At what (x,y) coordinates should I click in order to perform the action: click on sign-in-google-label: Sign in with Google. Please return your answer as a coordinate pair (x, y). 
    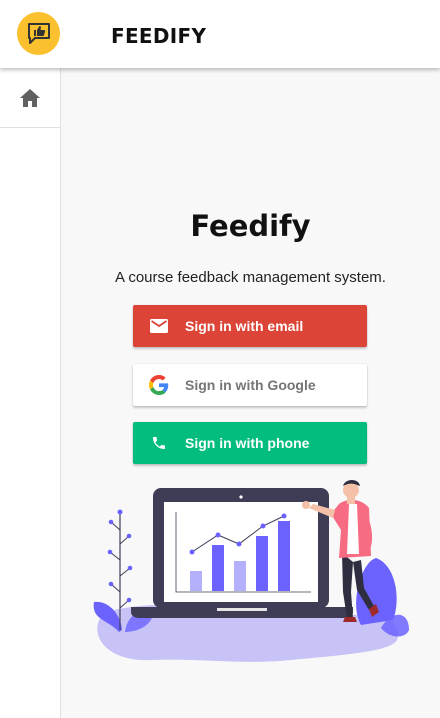
    Looking at the image, I should click on (250, 385).